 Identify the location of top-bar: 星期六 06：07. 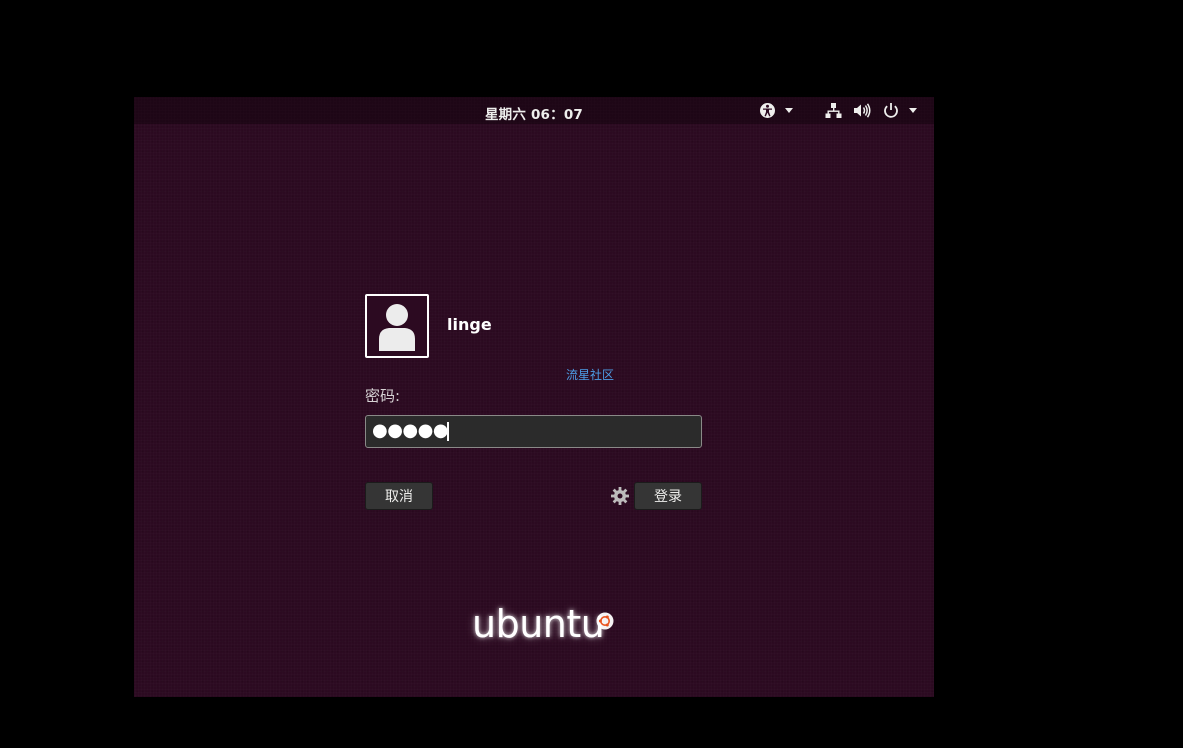
(534, 110).